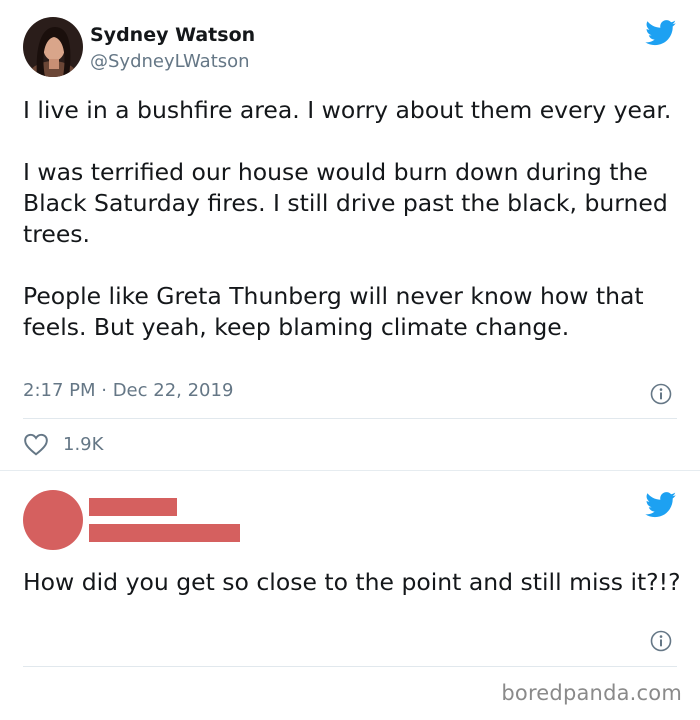 The image size is (700, 720). I want to click on author-handle: @SydneyLWatson, so click(170, 61).